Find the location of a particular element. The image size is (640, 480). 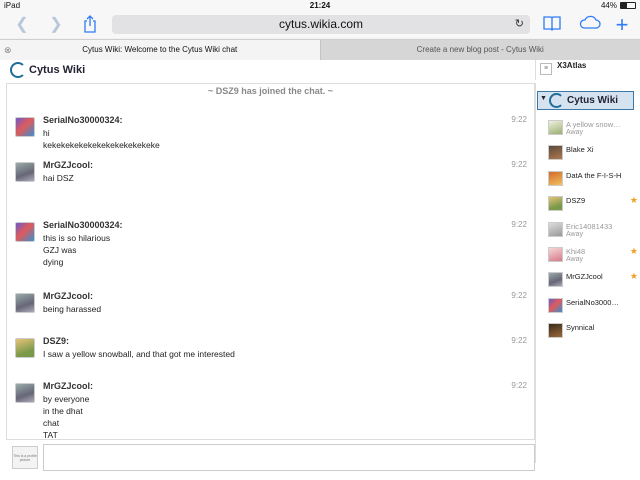

address-bar: cytus.wikia.com ↻ is located at coordinates (321, 24).